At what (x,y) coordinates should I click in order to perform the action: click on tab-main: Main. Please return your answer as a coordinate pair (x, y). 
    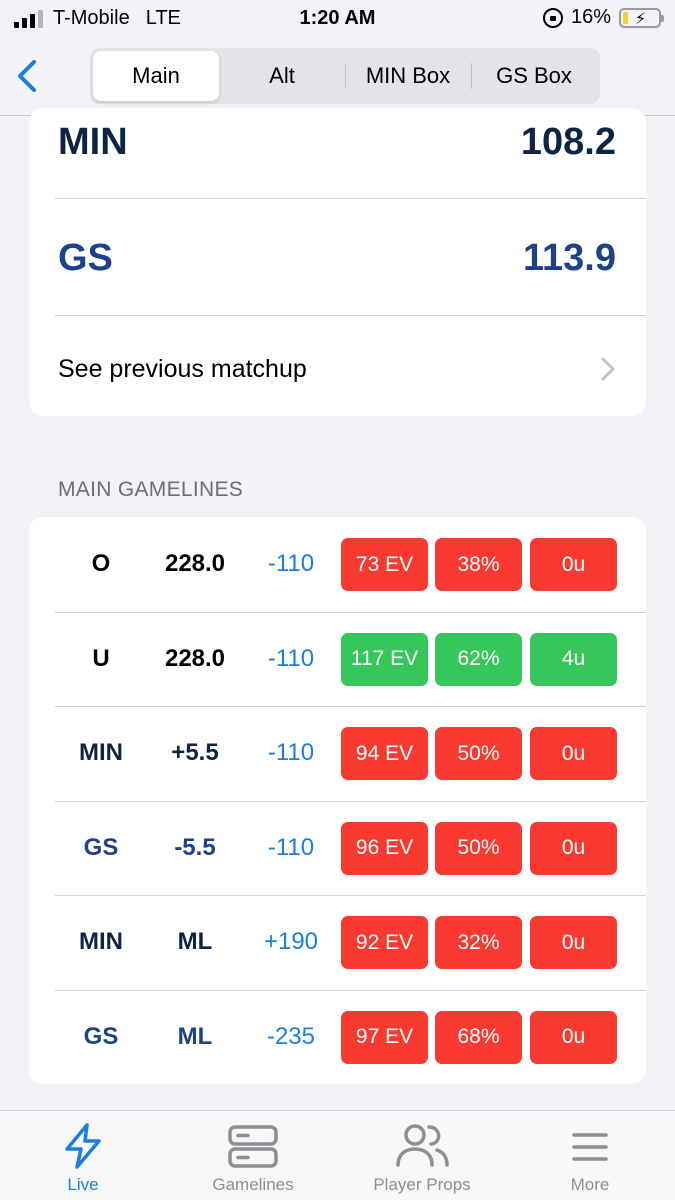
    Looking at the image, I should click on (156, 76).